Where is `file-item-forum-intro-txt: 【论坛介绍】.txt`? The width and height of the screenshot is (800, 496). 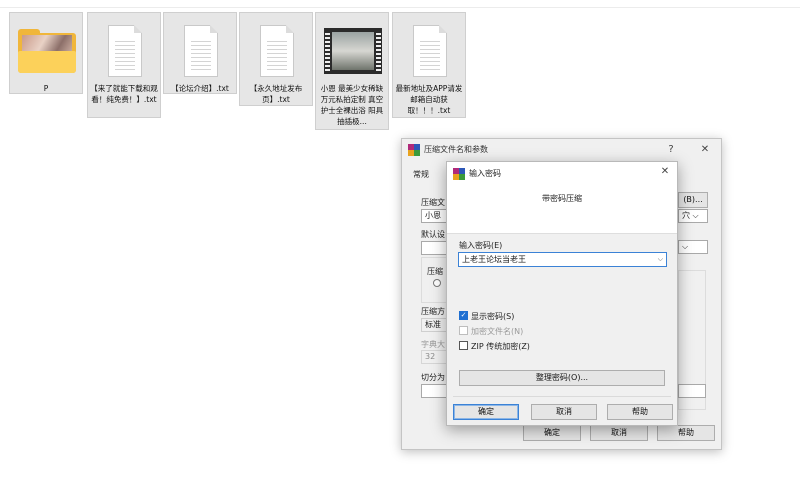 file-item-forum-intro-txt: 【论坛介绍】.txt is located at coordinates (200, 53).